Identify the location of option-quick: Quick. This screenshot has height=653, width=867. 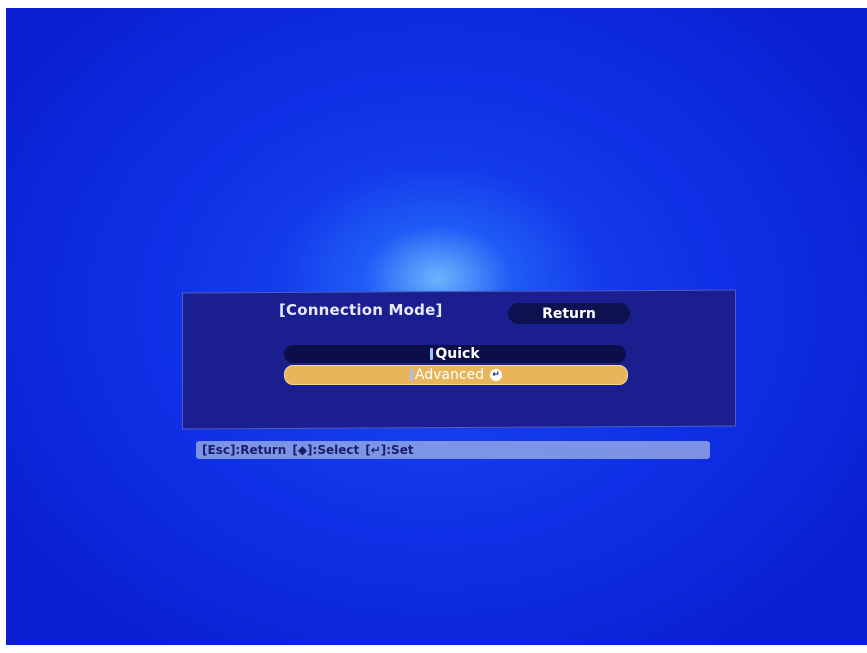
(455, 354).